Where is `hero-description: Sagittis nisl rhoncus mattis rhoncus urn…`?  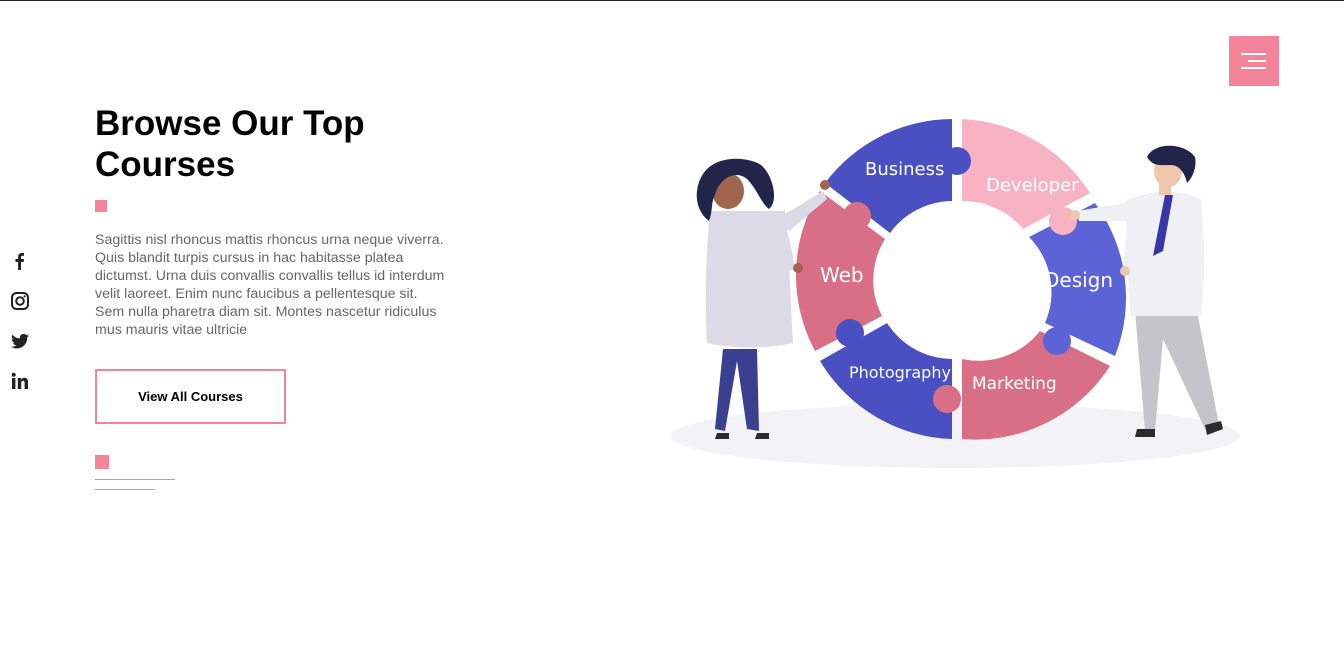
hero-description: Sagittis nisl rhoncus mattis rhoncus urn… is located at coordinates (270, 285).